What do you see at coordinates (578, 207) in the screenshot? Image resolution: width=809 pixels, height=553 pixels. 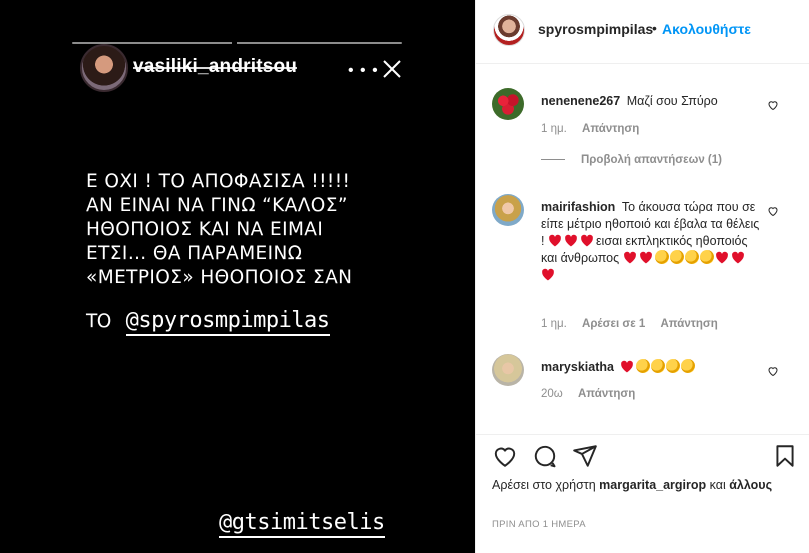 I see `comment-username: mairifashion` at bounding box center [578, 207].